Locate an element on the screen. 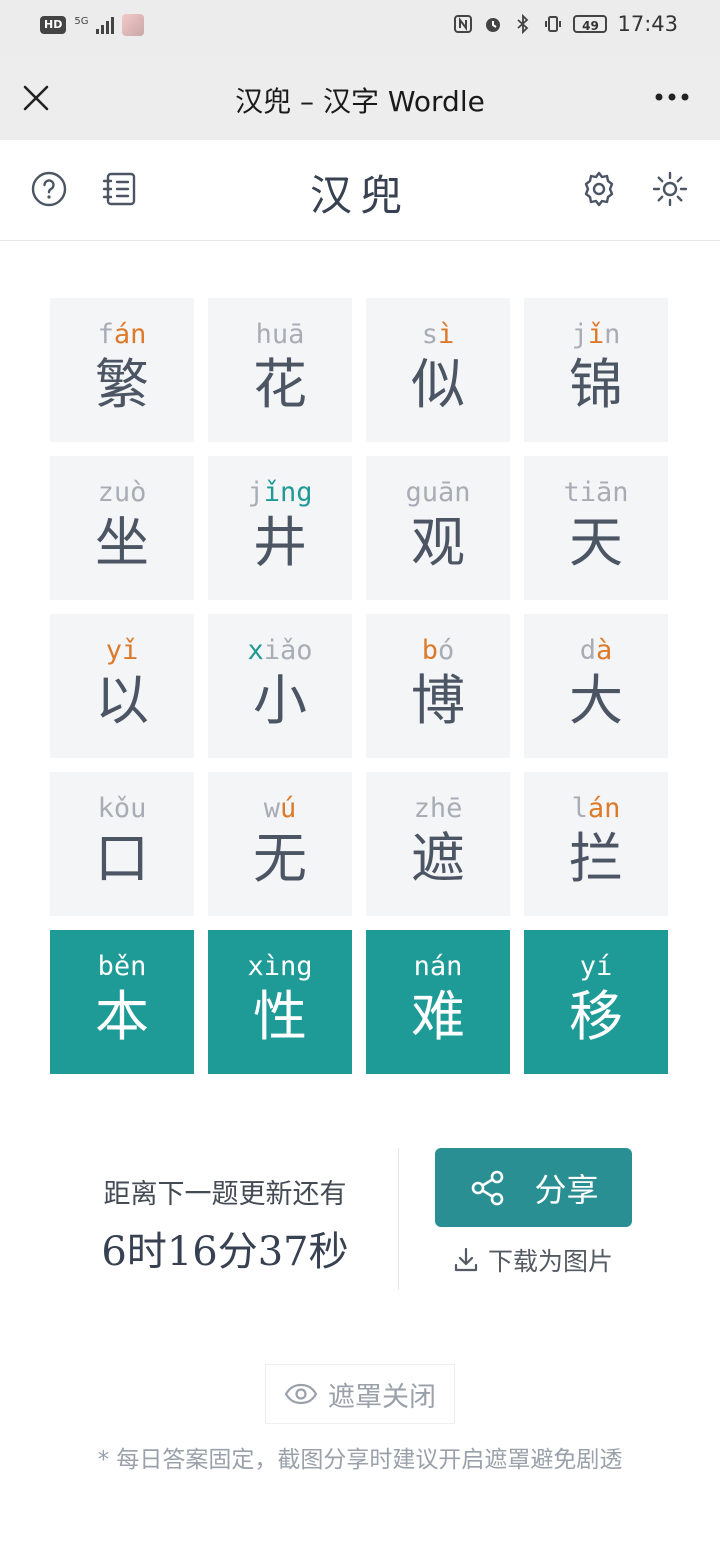 This screenshot has width=720, height=1560. guess-tile: jǐn 锦 is located at coordinates (596, 370).